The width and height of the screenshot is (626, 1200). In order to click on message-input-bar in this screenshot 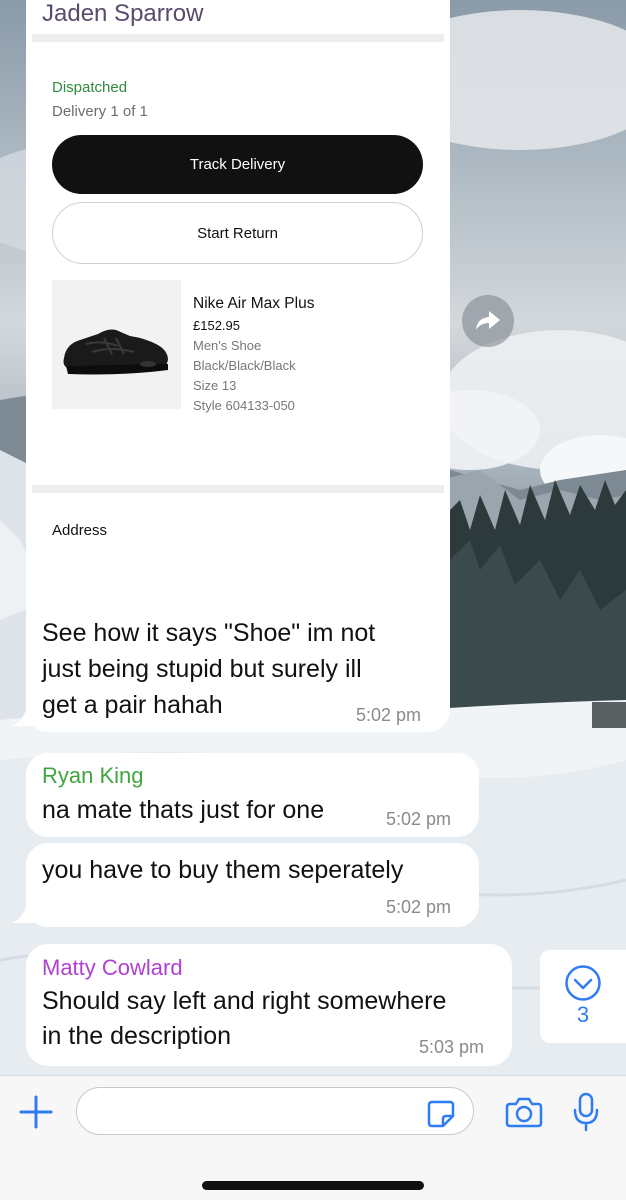, I will do `click(313, 1137)`.